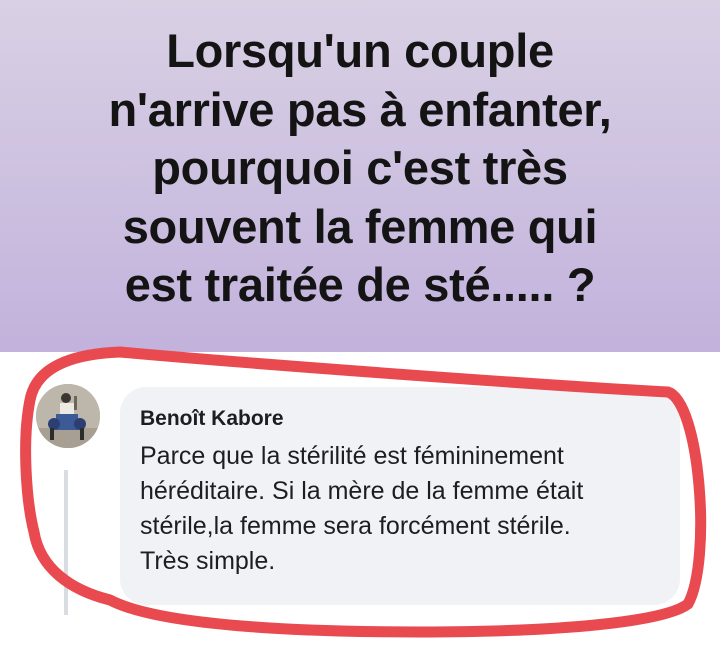 The height and width of the screenshot is (659, 720). What do you see at coordinates (352, 456) in the screenshot?
I see `comment-line: Parce que la stérilité est fémininement` at bounding box center [352, 456].